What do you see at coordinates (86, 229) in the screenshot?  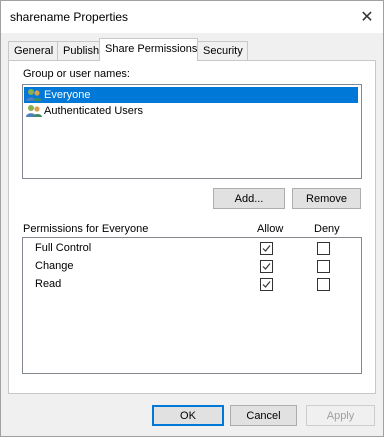 I see `permissions-label: Permissions for Everyone` at bounding box center [86, 229].